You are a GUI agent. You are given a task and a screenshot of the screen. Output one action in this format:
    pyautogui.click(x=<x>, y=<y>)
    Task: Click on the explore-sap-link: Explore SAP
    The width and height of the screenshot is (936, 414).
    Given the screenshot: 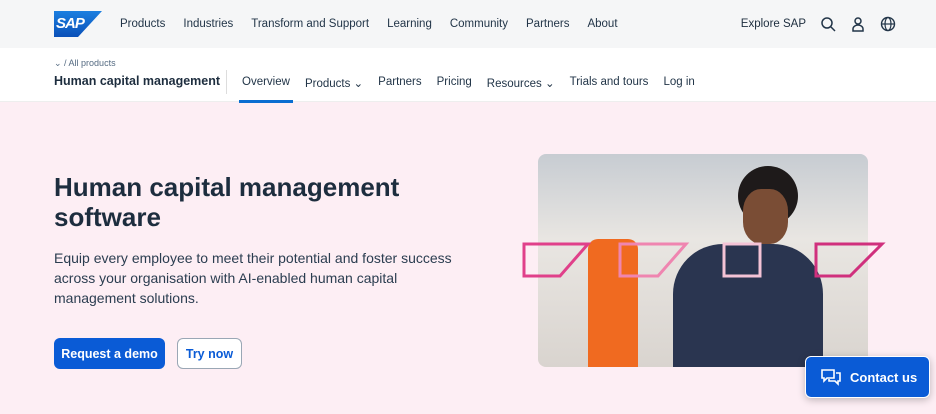 What is the action you would take?
    pyautogui.click(x=773, y=24)
    